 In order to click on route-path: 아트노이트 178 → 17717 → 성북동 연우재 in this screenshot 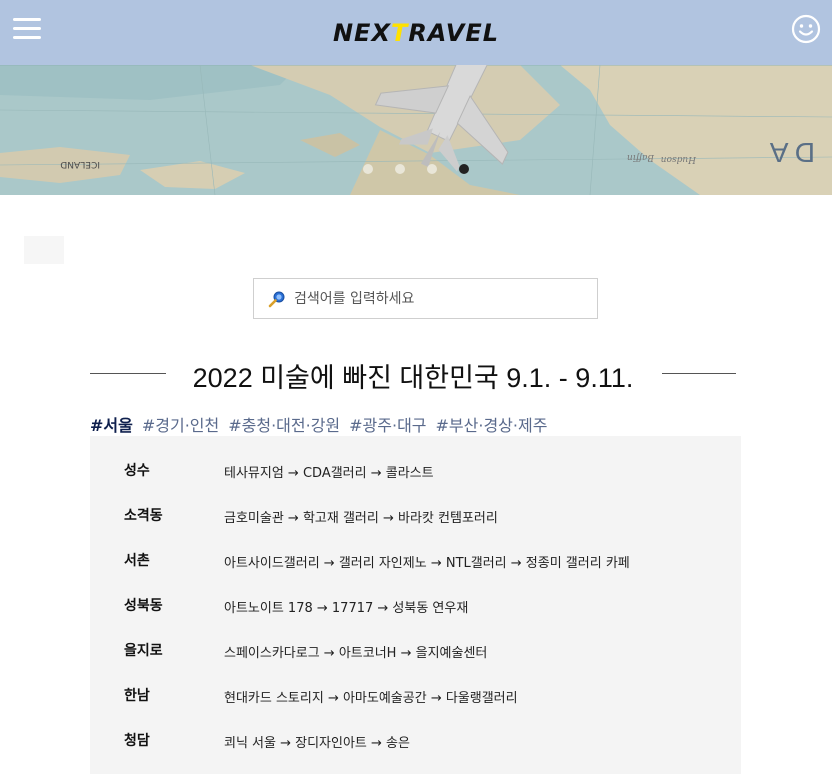, I will do `click(346, 606)`.